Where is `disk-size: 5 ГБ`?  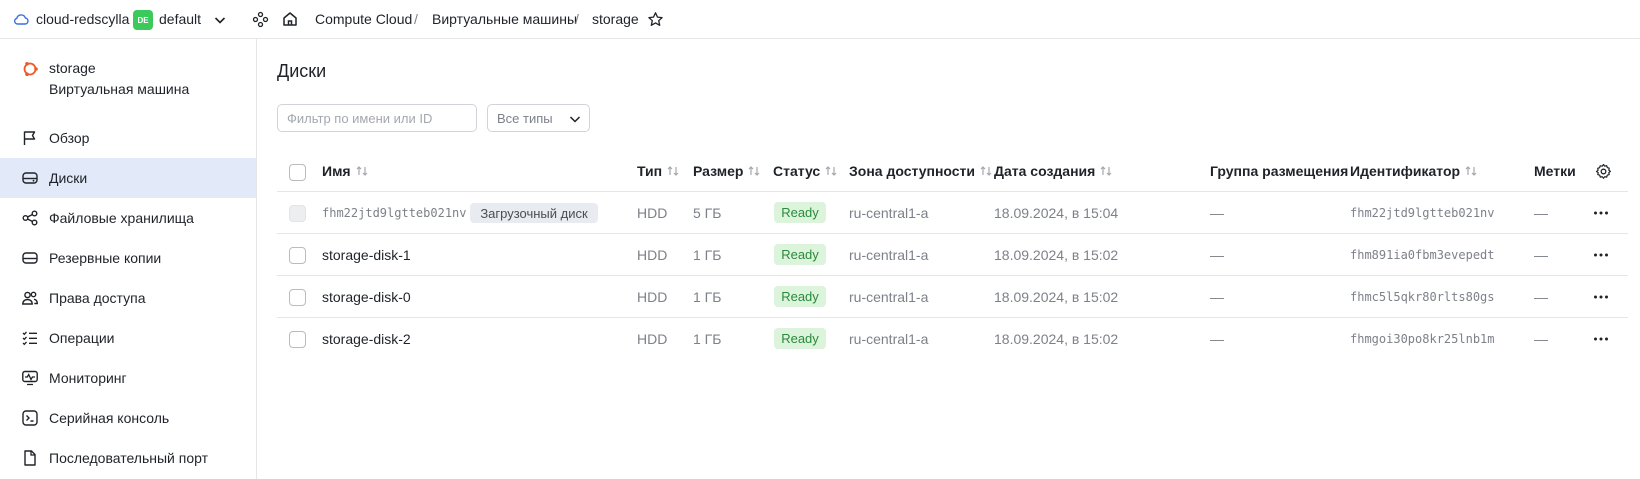 disk-size: 5 ГБ is located at coordinates (707, 213).